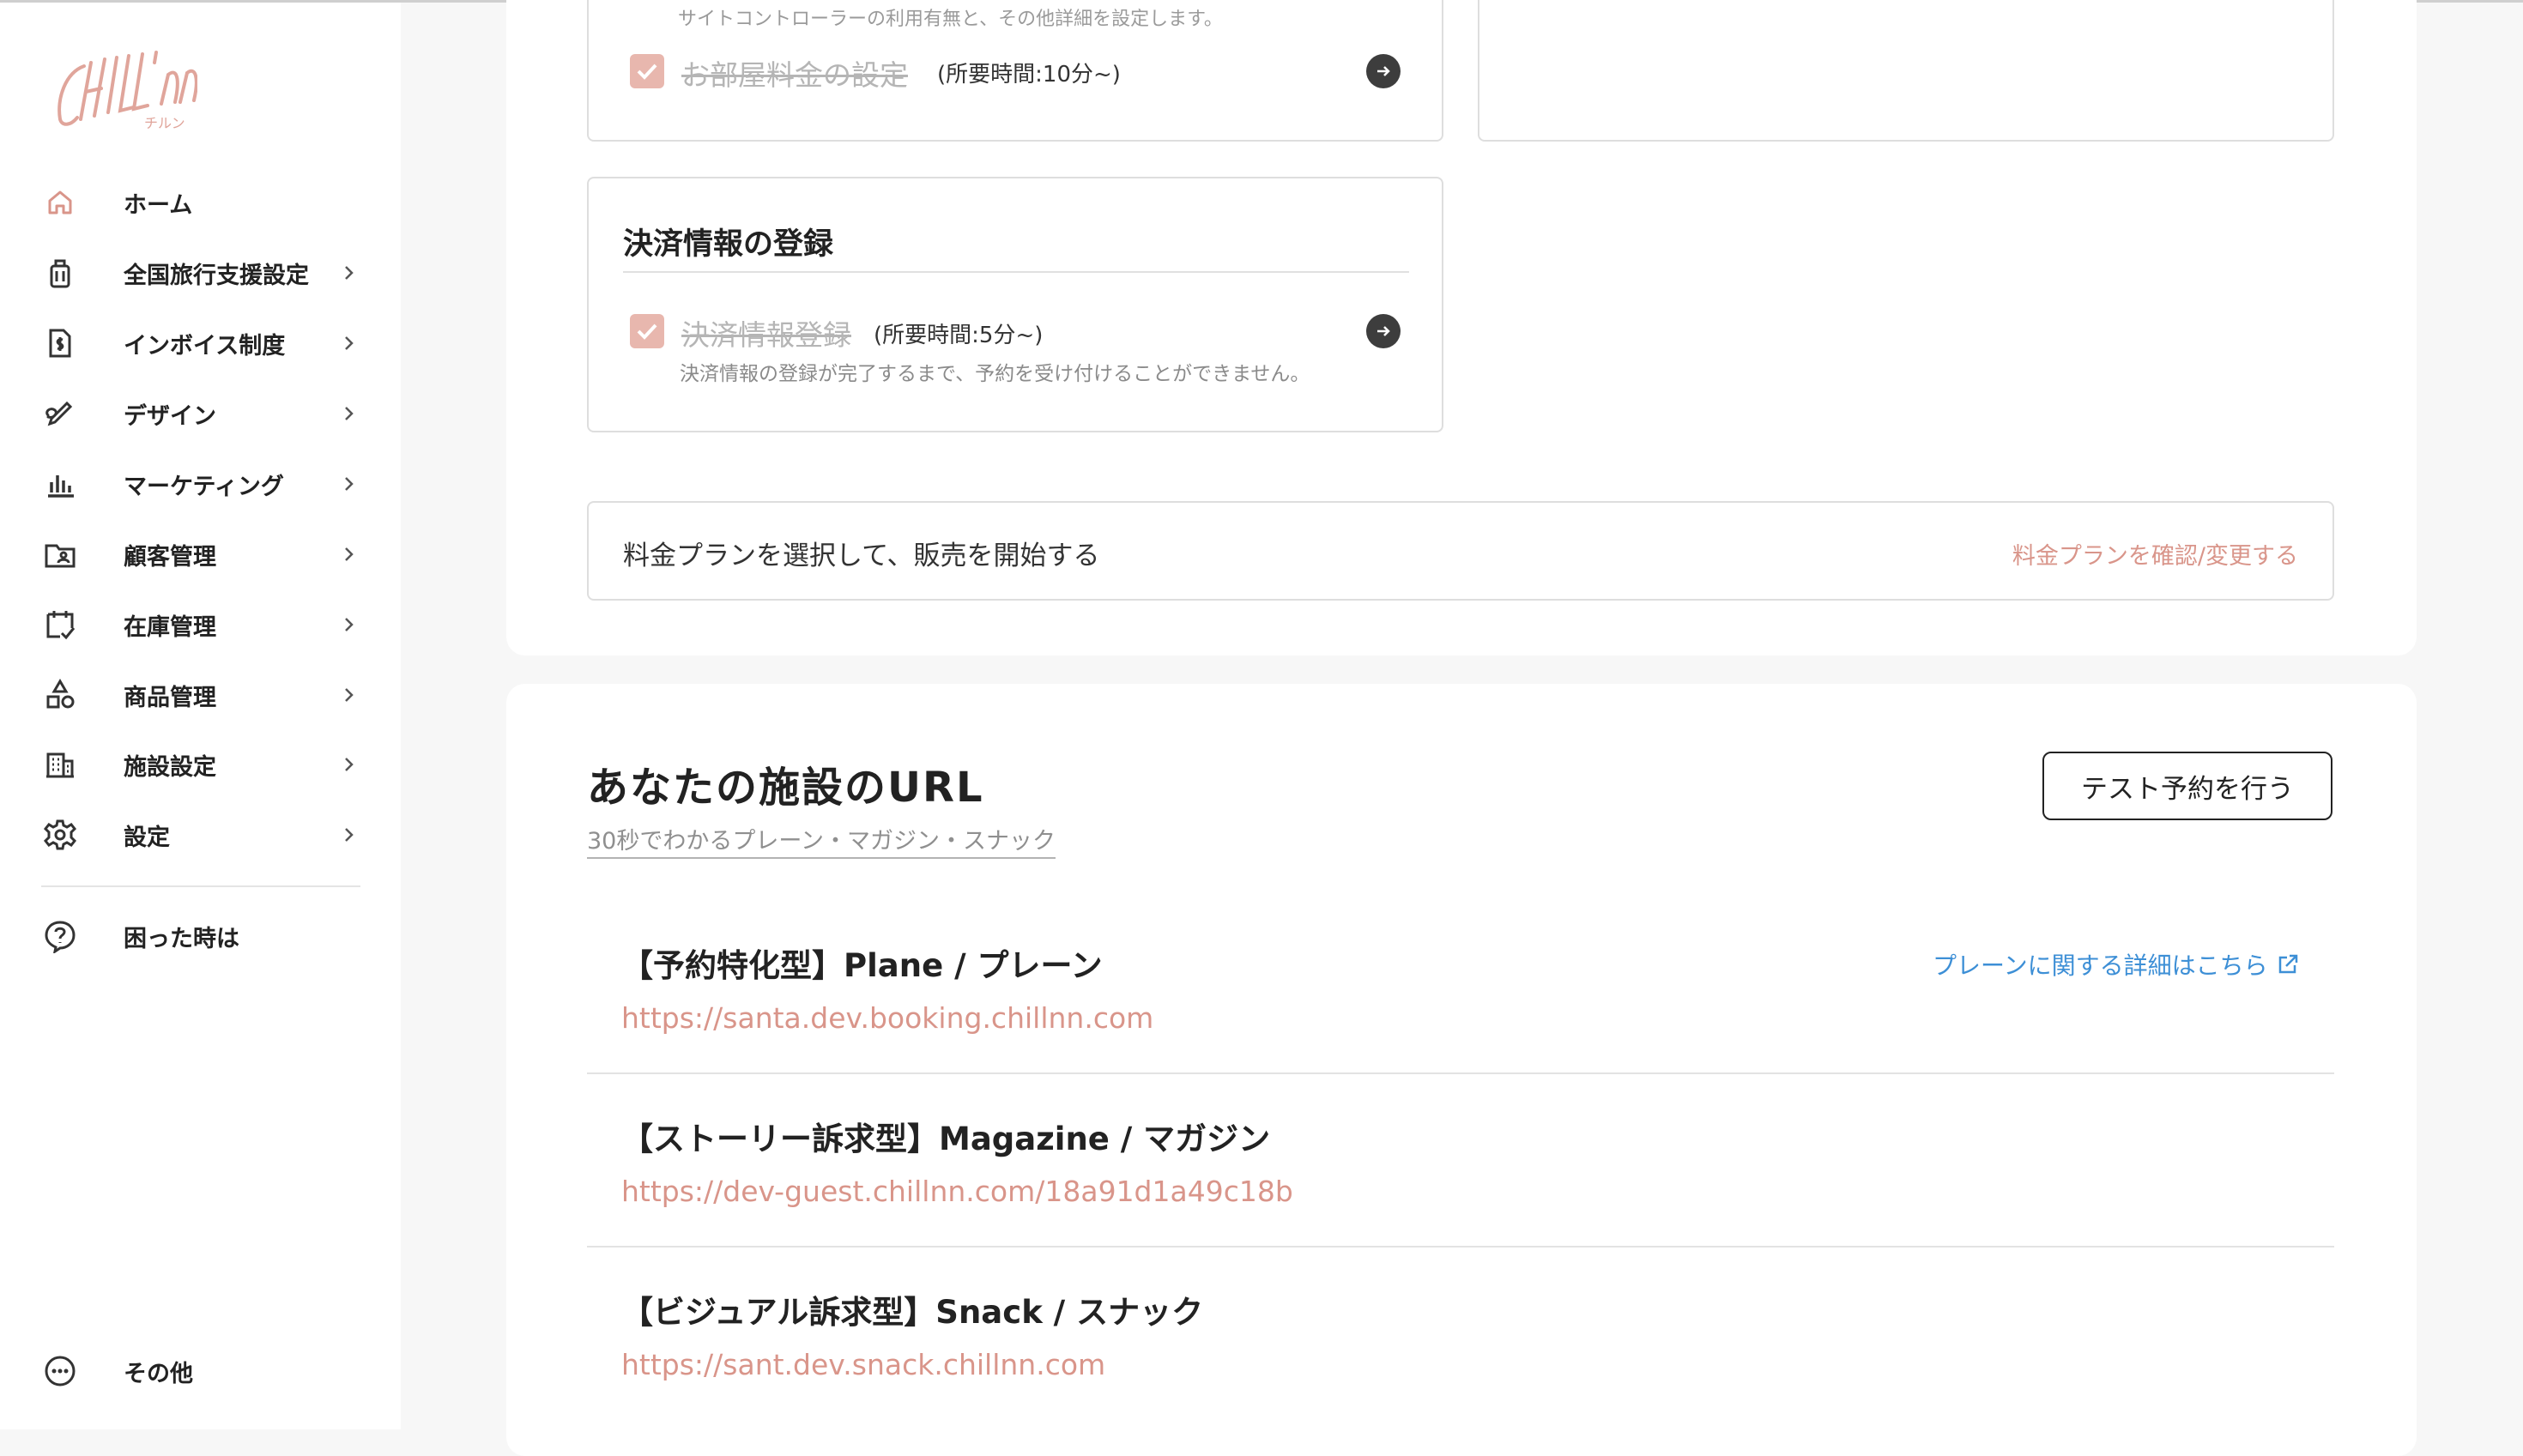  I want to click on room-rate-task-time: (所要時間:10分~), so click(1029, 75).